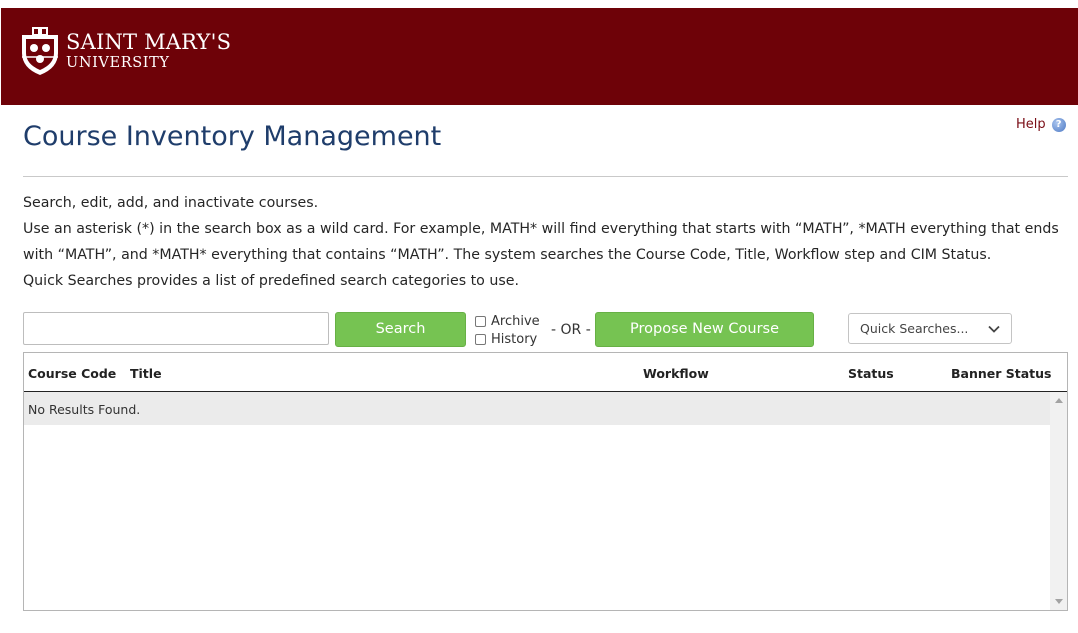 The image size is (1078, 633). Describe the element at coordinates (537, 408) in the screenshot. I see `empty-message: No Results Found.` at that location.